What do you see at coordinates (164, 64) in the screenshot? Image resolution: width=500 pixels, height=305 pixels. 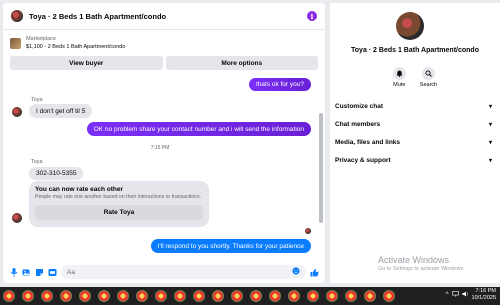 I see `listing-actions: View buyer More options` at bounding box center [164, 64].